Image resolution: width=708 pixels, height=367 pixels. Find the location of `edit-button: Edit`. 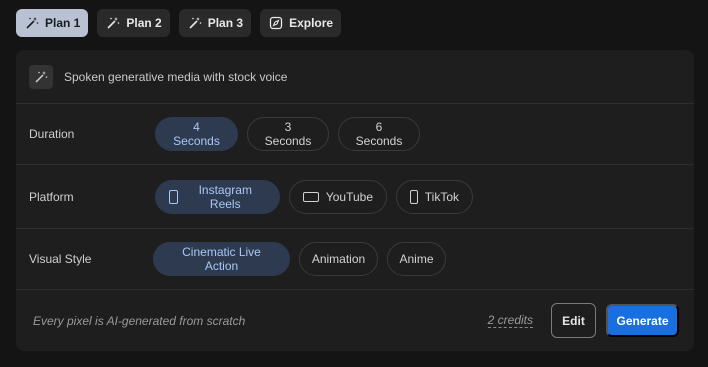

edit-button: Edit is located at coordinates (573, 320).